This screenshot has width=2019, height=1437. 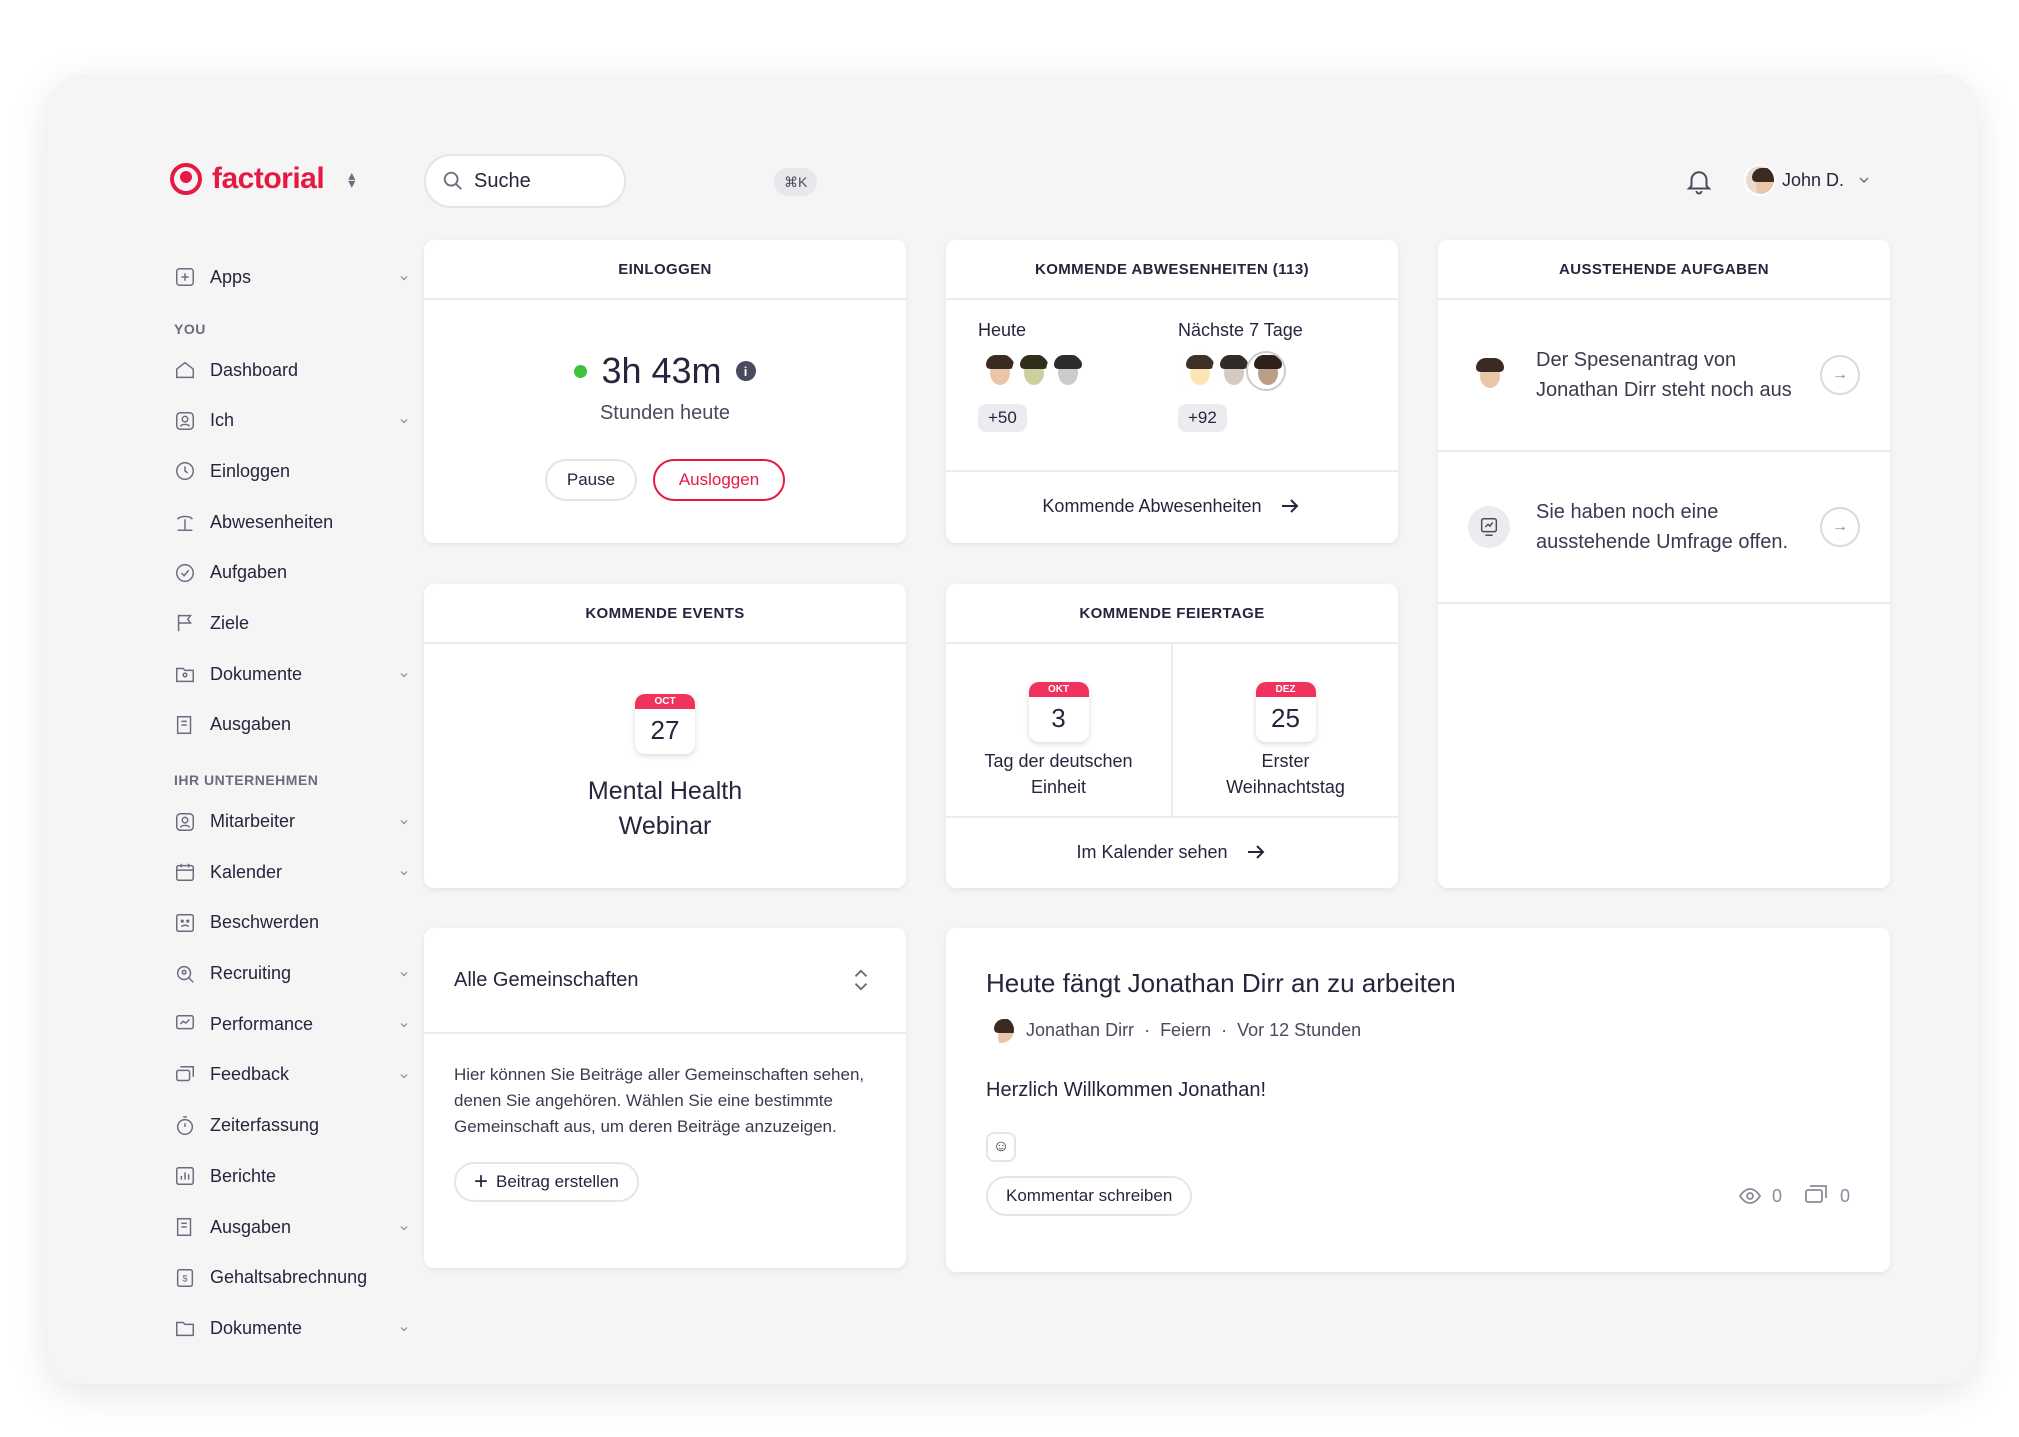 What do you see at coordinates (265, 922) in the screenshot?
I see `sidebar-item-label: Beschwerden` at bounding box center [265, 922].